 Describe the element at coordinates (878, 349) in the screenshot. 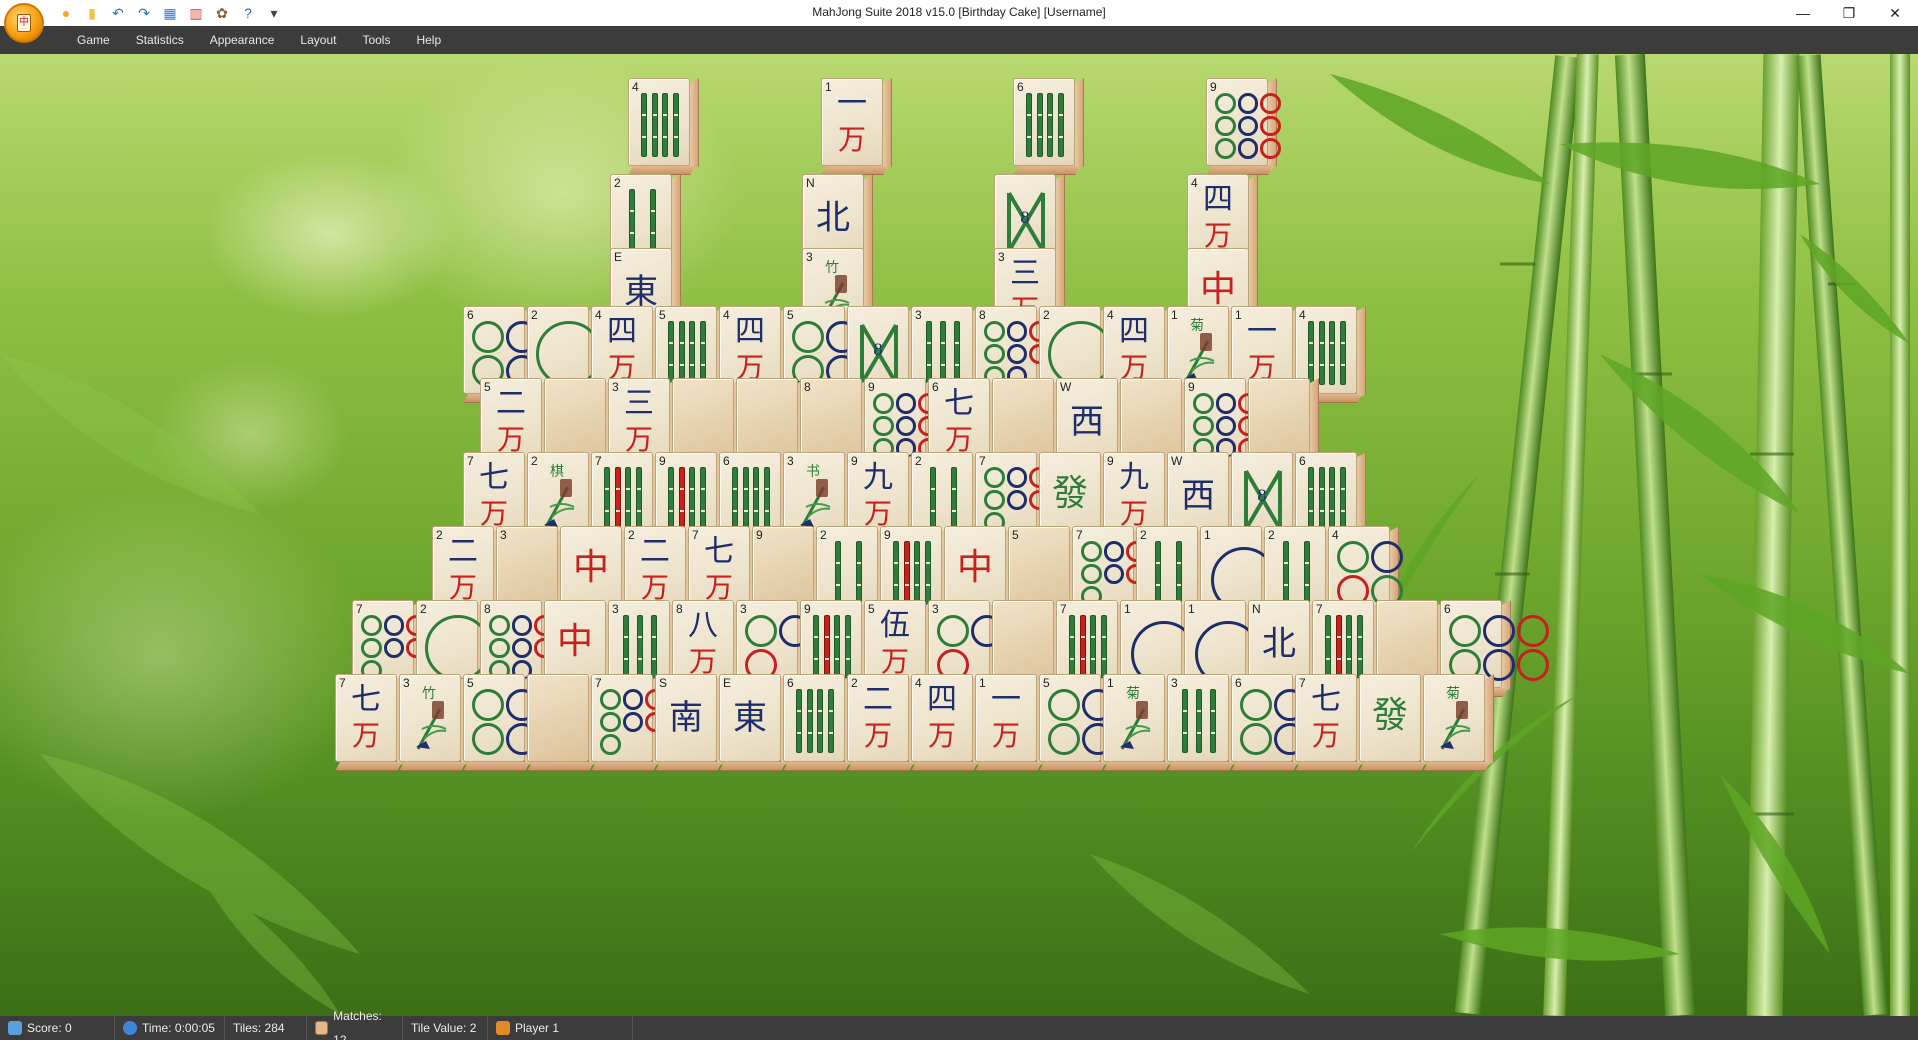

I see `bamboo-eight-label: 8` at that location.